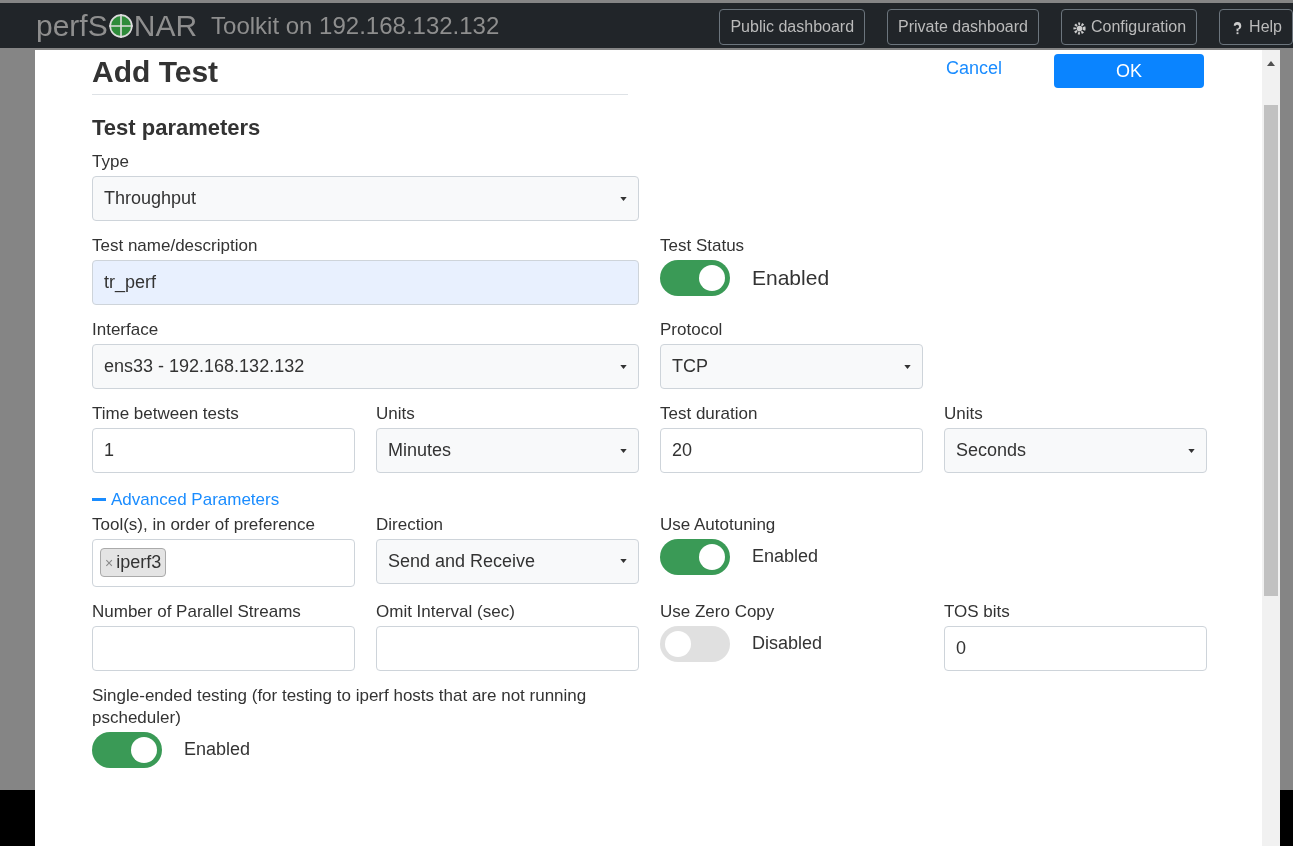 This screenshot has width=1293, height=846. What do you see at coordinates (111, 162) in the screenshot?
I see `field-label: Type` at bounding box center [111, 162].